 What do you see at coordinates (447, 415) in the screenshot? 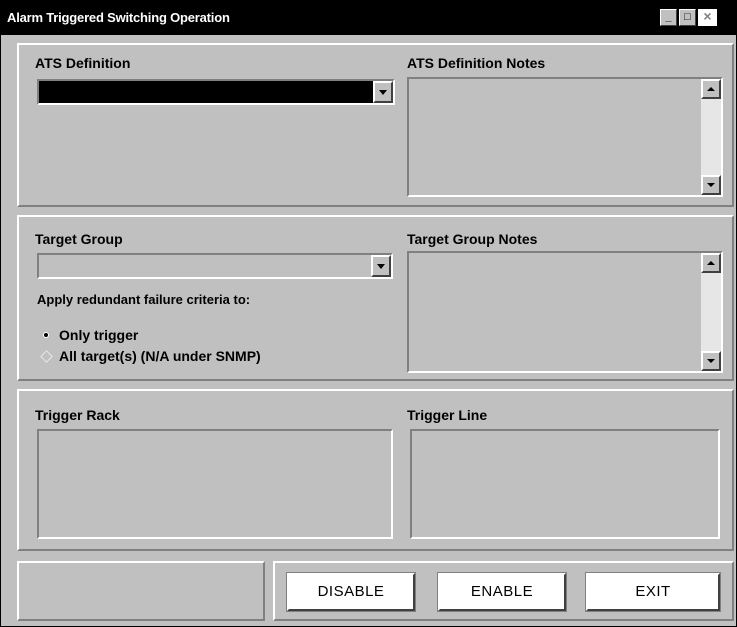
I see `trigger-line-label: Trigger Line` at bounding box center [447, 415].